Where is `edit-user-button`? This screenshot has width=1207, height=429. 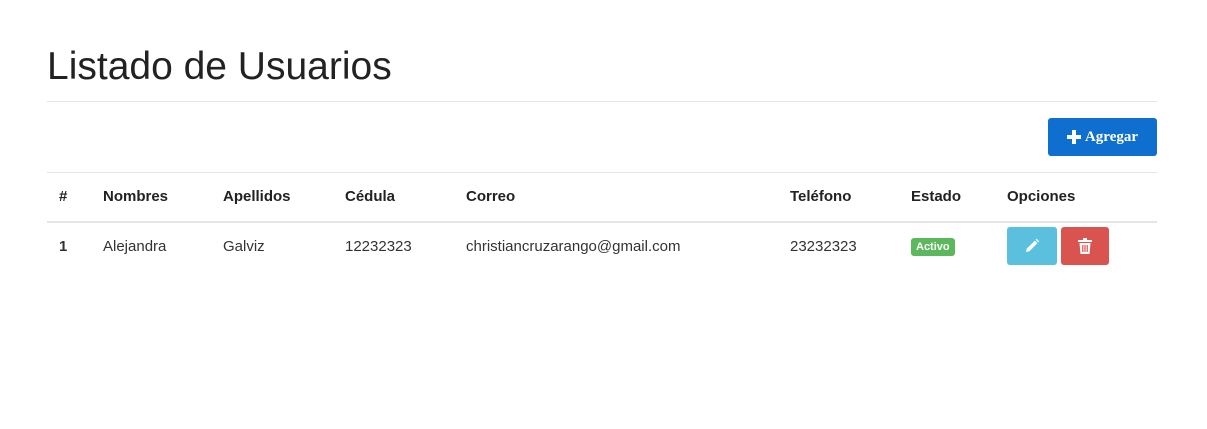
edit-user-button is located at coordinates (1032, 246).